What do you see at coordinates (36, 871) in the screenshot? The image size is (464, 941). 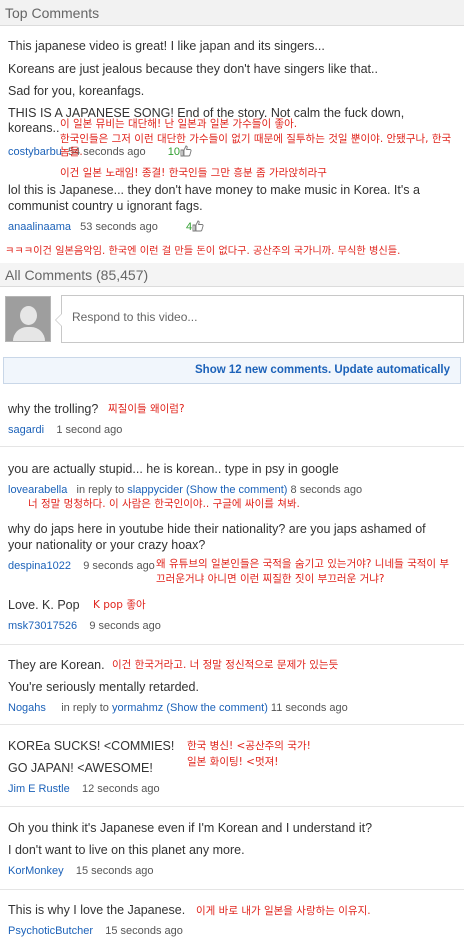 I see `username-link: KorMonkey` at bounding box center [36, 871].